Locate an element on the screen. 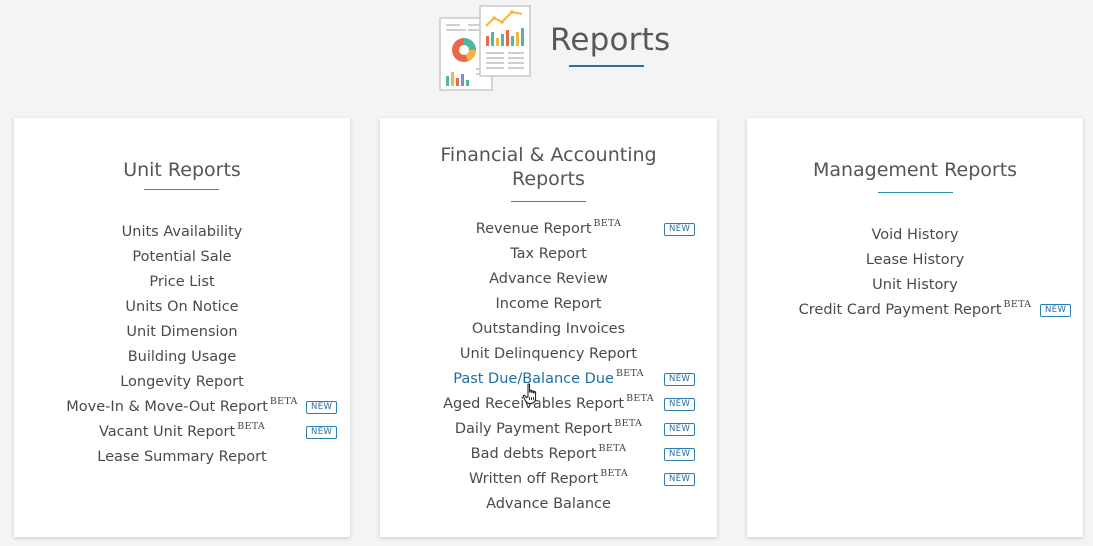 Image resolution: width=1093 pixels, height=546 pixels. report-label: Unit History is located at coordinates (915, 285).